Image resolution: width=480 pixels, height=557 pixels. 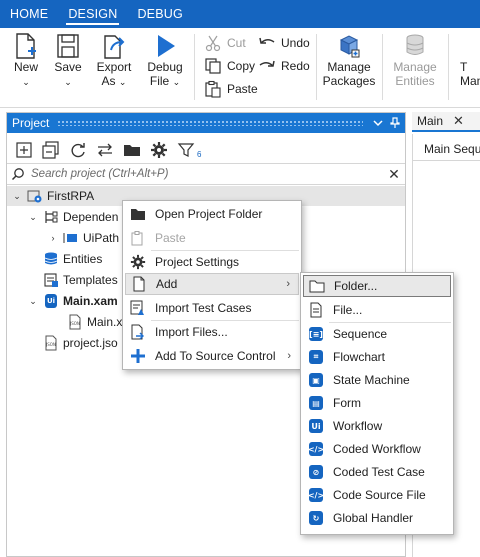 I want to click on search-input: Search project (Ctrl+Alt+P), so click(x=207, y=174).